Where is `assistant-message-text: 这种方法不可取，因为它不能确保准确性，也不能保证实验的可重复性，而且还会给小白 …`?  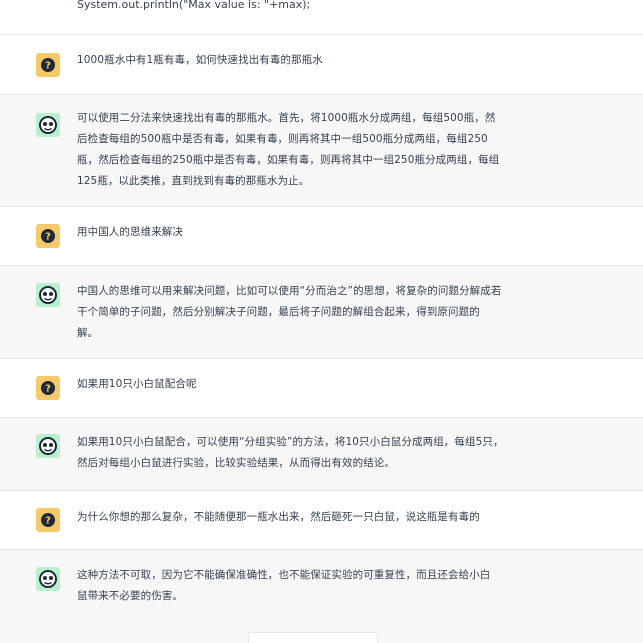
assistant-message-text: 这种方法不可取，因为它不能确保准确性，也不能保证实验的可重复性，而且还会给小白 … is located at coordinates (284, 585).